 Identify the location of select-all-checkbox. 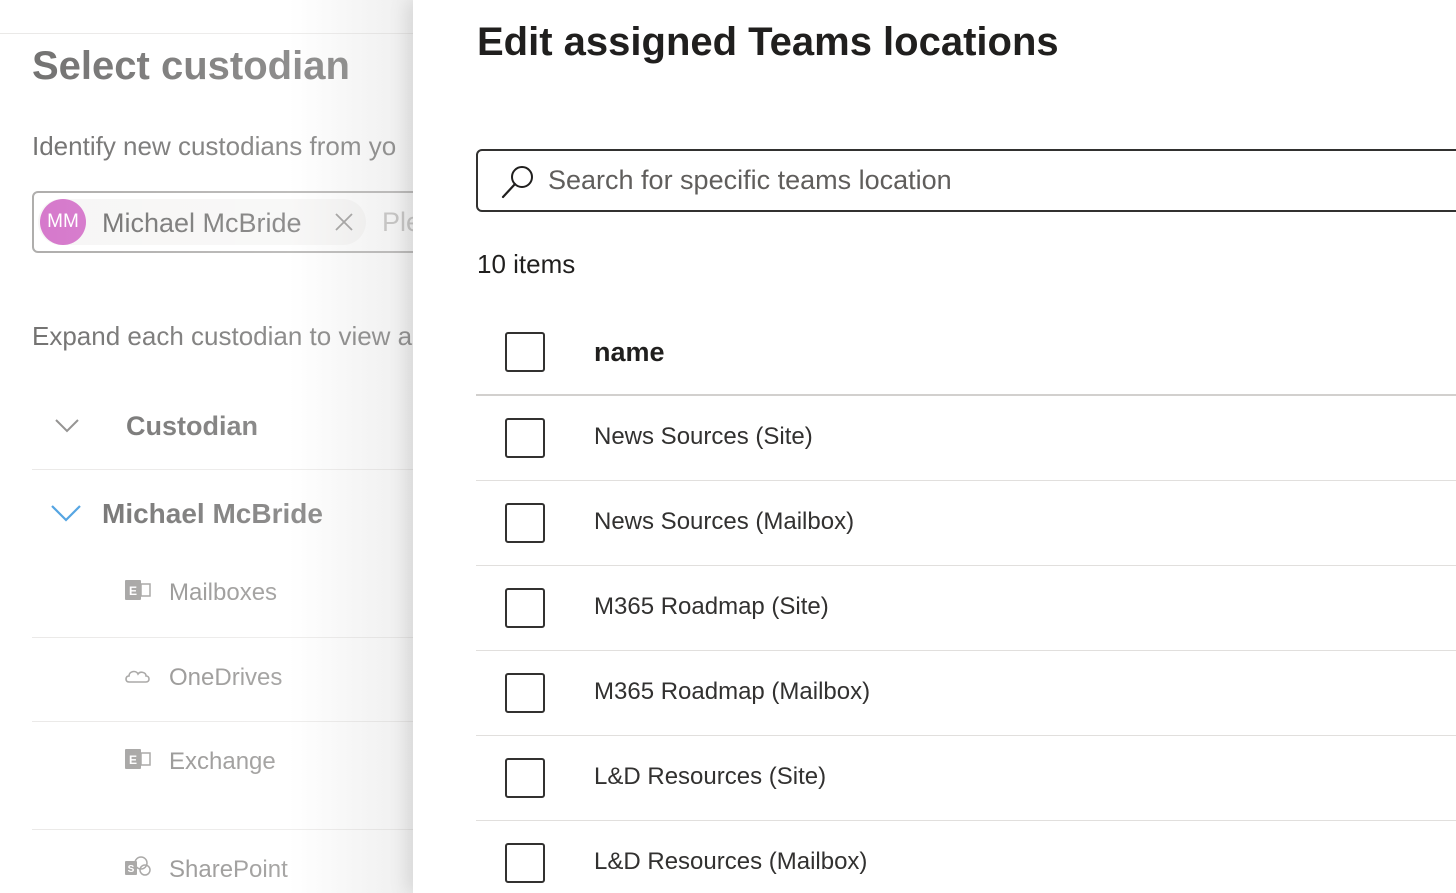
(525, 352).